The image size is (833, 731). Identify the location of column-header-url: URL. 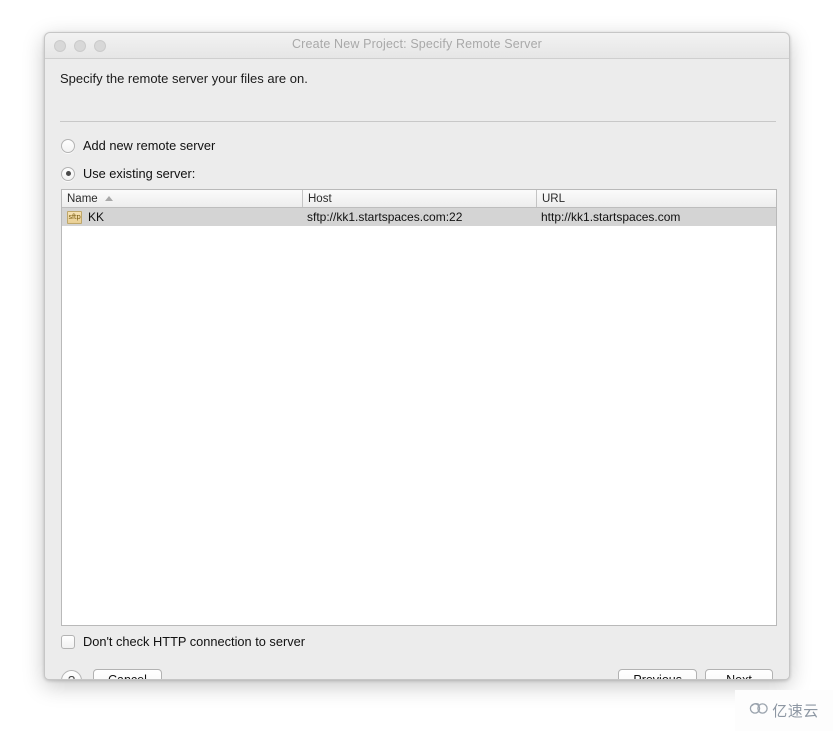
(656, 198).